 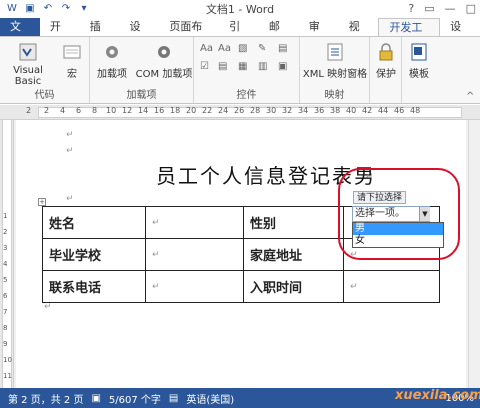 What do you see at coordinates (303, 110) in the screenshot?
I see `ruler-tick: 34` at bounding box center [303, 110].